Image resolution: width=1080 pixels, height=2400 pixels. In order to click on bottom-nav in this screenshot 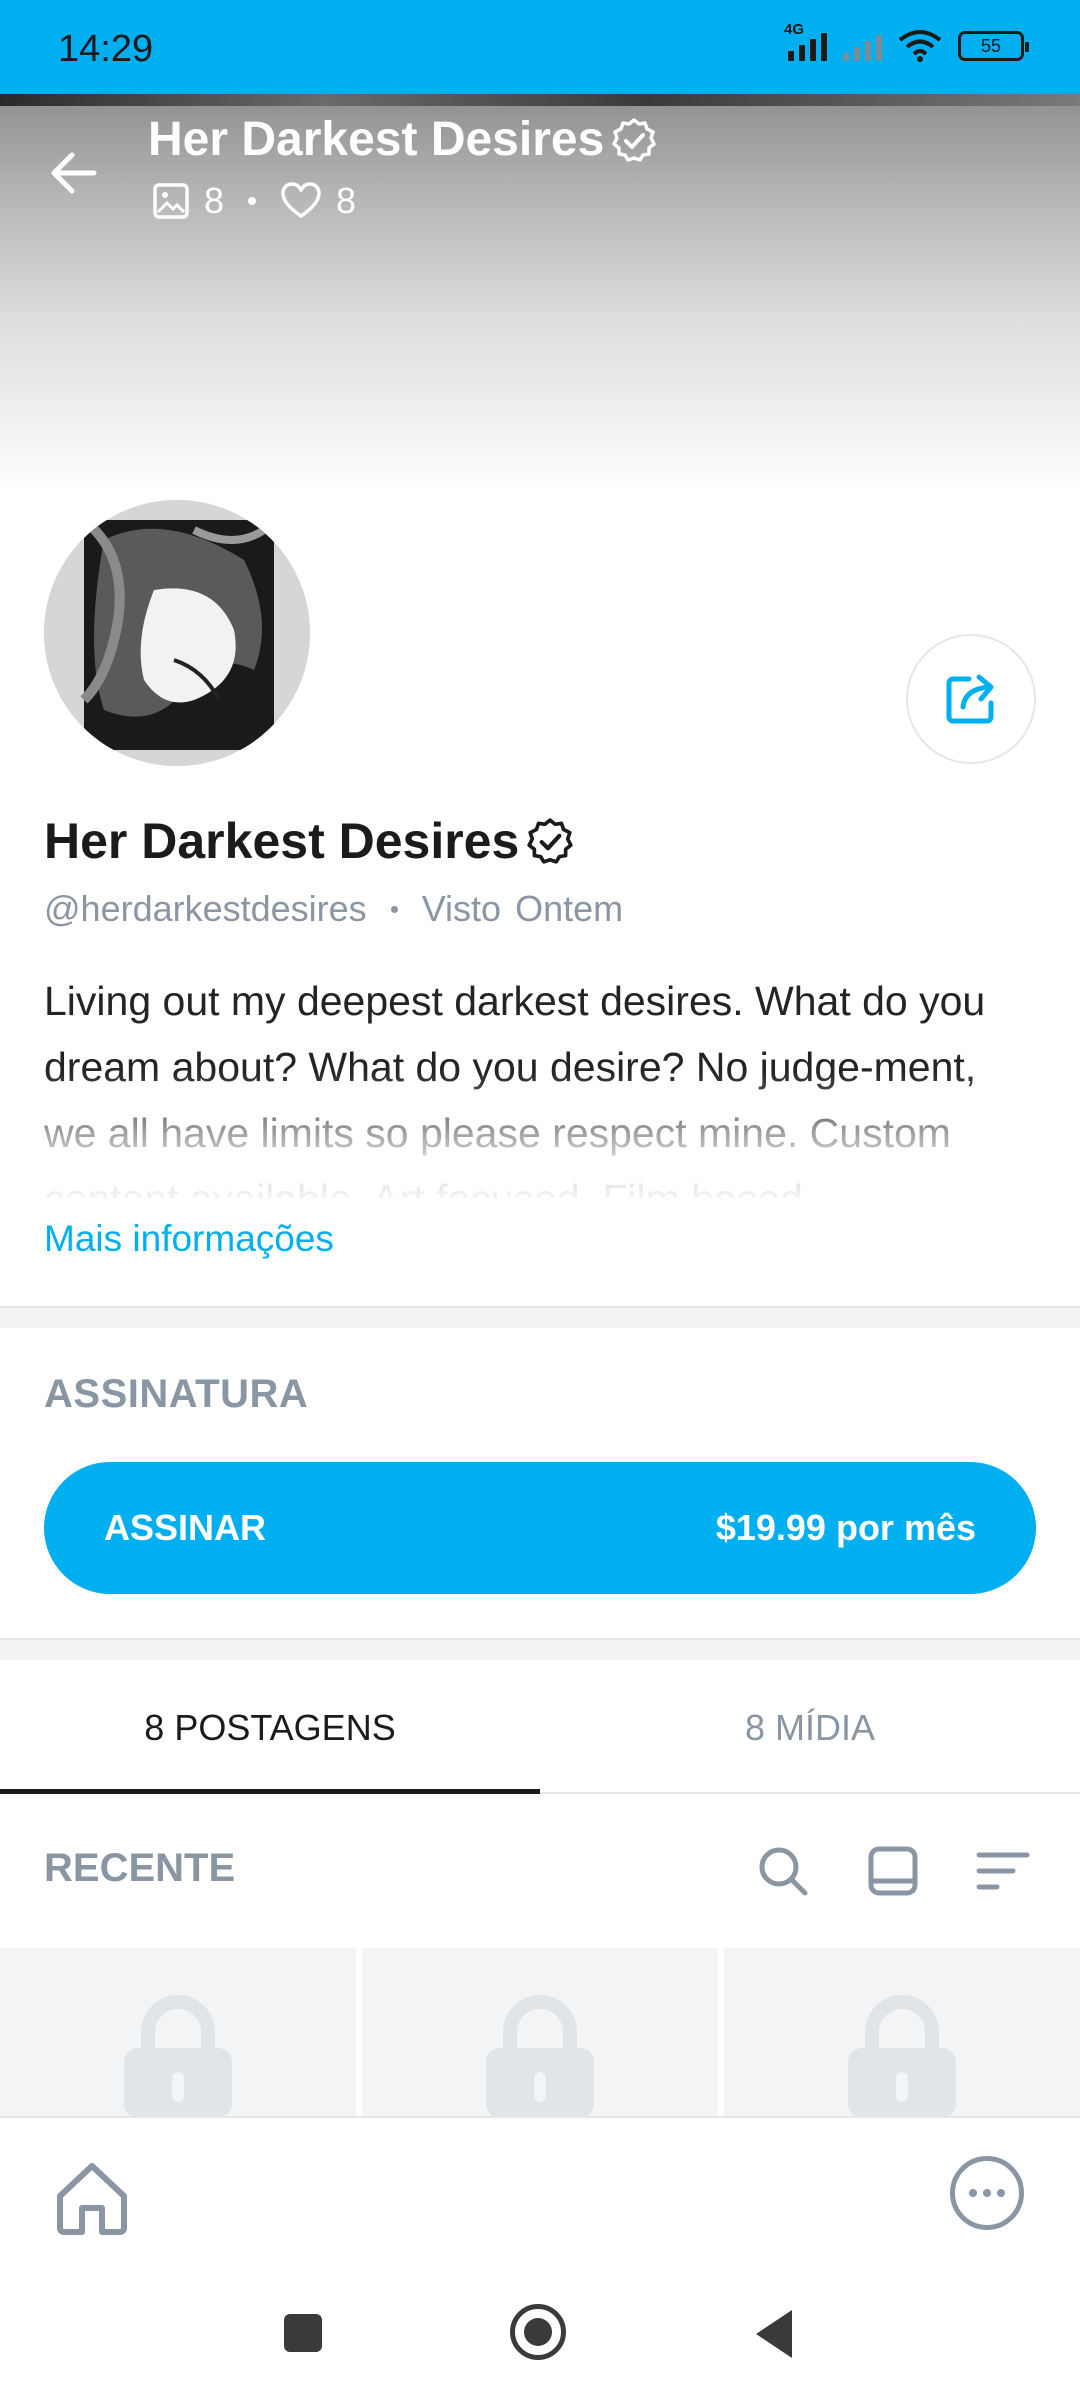, I will do `click(540, 2196)`.